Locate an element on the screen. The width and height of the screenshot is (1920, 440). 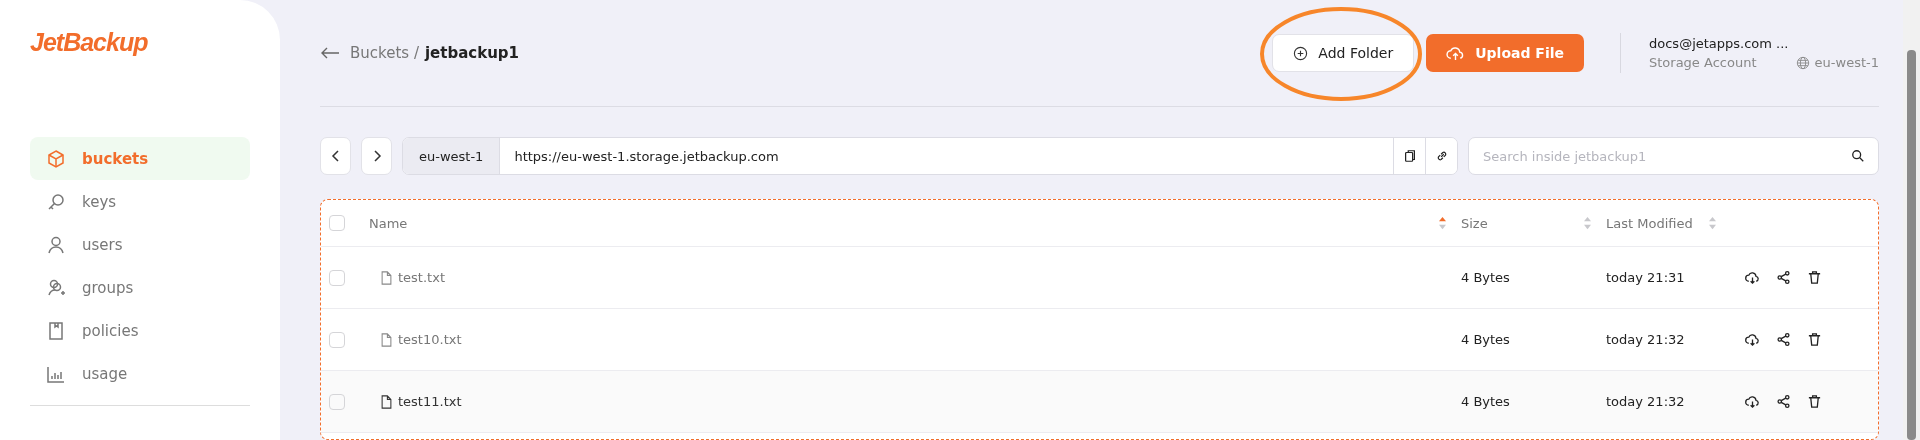
forward-button is located at coordinates (376, 156).